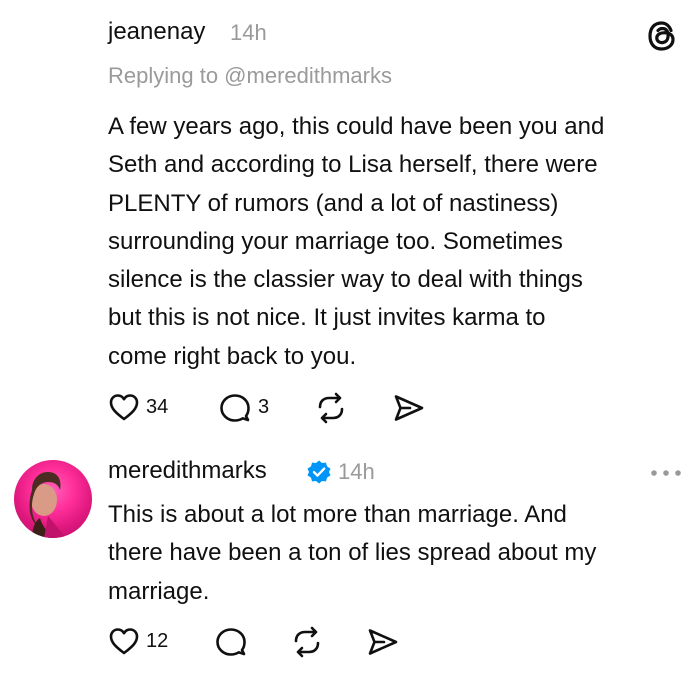 This screenshot has width=700, height=684. I want to click on replying-to-label: Replying to @meredithmarks, so click(250, 75).